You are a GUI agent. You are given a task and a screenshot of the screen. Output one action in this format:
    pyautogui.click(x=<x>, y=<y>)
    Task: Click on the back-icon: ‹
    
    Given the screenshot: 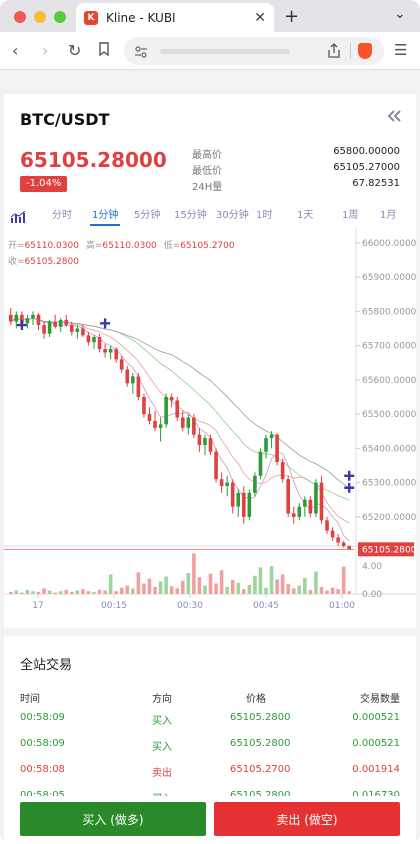 What is the action you would take?
    pyautogui.click(x=15, y=50)
    